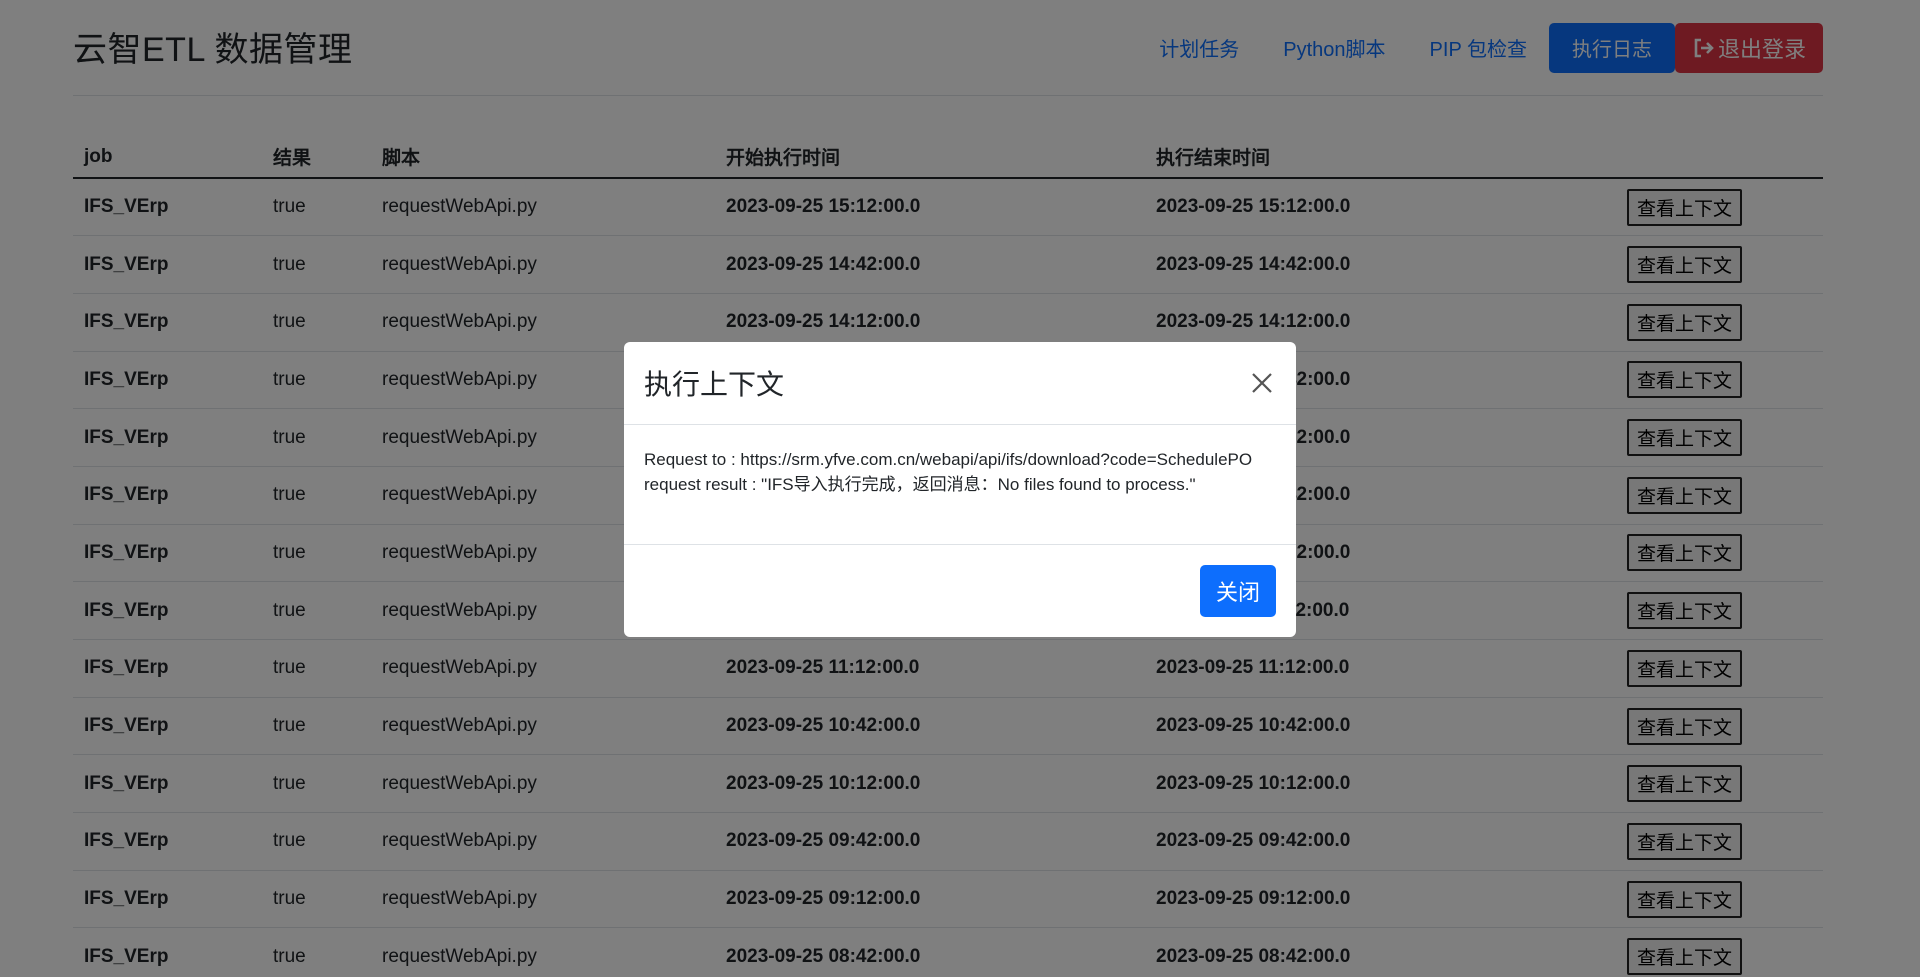 This screenshot has height=977, width=1920. Describe the element at coordinates (714, 384) in the screenshot. I see `modal-title: 执行上下文` at that location.